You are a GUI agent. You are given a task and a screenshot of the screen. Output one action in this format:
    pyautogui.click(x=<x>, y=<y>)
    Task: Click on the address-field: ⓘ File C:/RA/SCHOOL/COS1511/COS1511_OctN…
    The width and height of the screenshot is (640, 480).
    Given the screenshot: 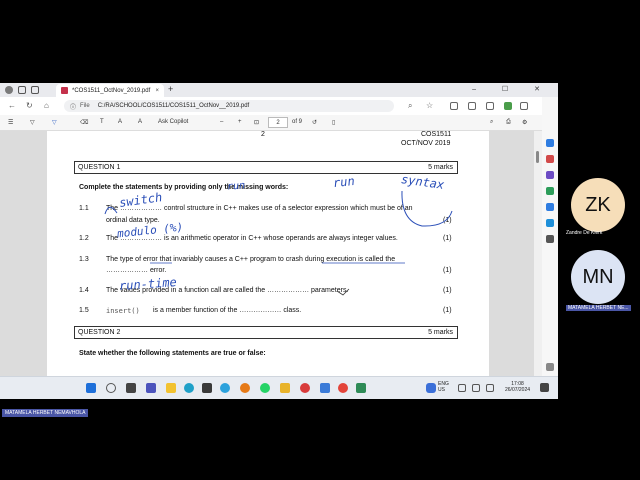 What is the action you would take?
    pyautogui.click(x=229, y=106)
    